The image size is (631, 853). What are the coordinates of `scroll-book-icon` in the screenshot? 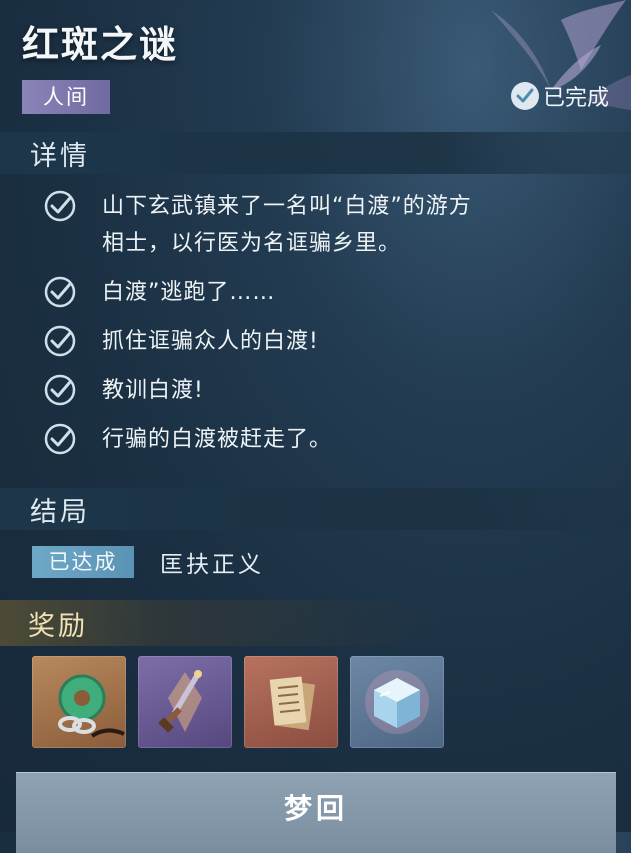 It's located at (292, 703).